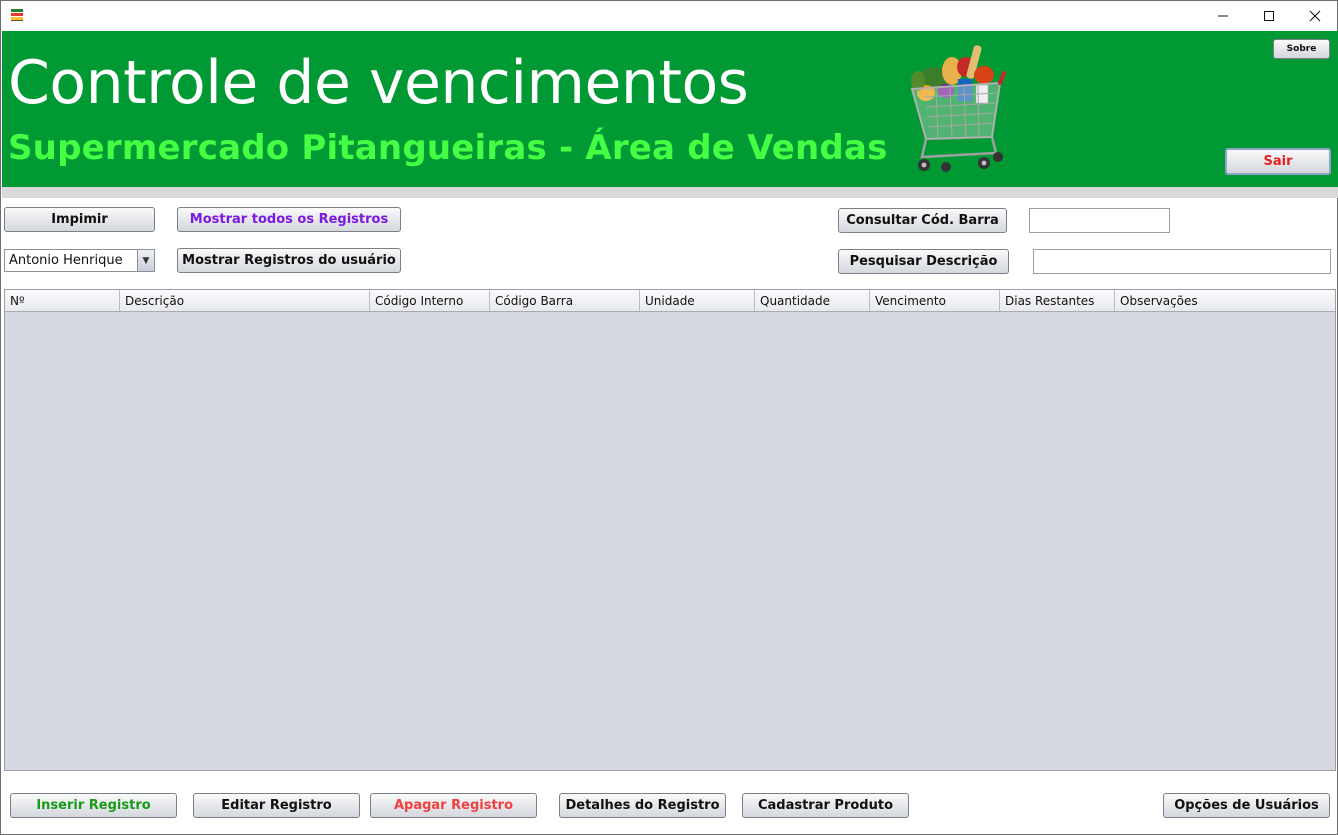 The image size is (1338, 835). What do you see at coordinates (565, 300) in the screenshot?
I see `column-header-codigo-barra: Código Barra` at bounding box center [565, 300].